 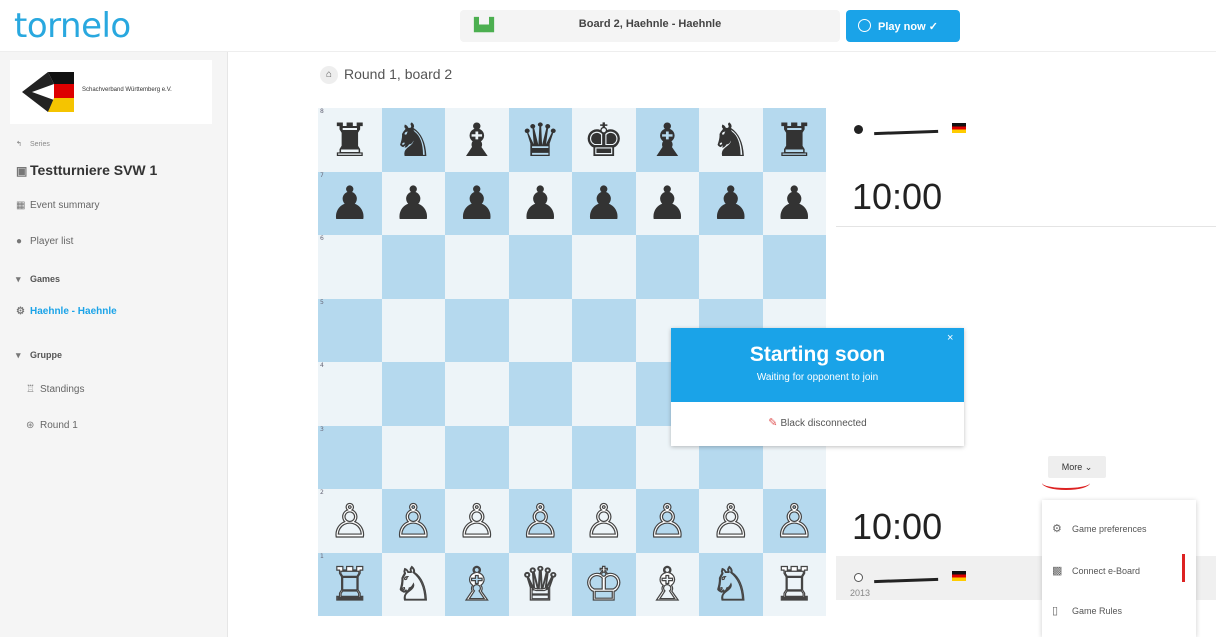 I want to click on chess-piece: ♚, so click(x=603, y=140).